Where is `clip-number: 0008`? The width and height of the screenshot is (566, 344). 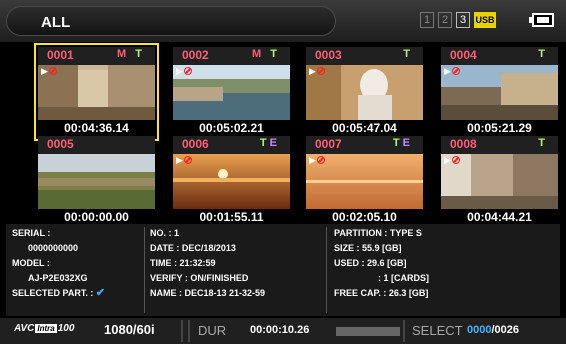 clip-number: 0008 is located at coordinates (463, 144).